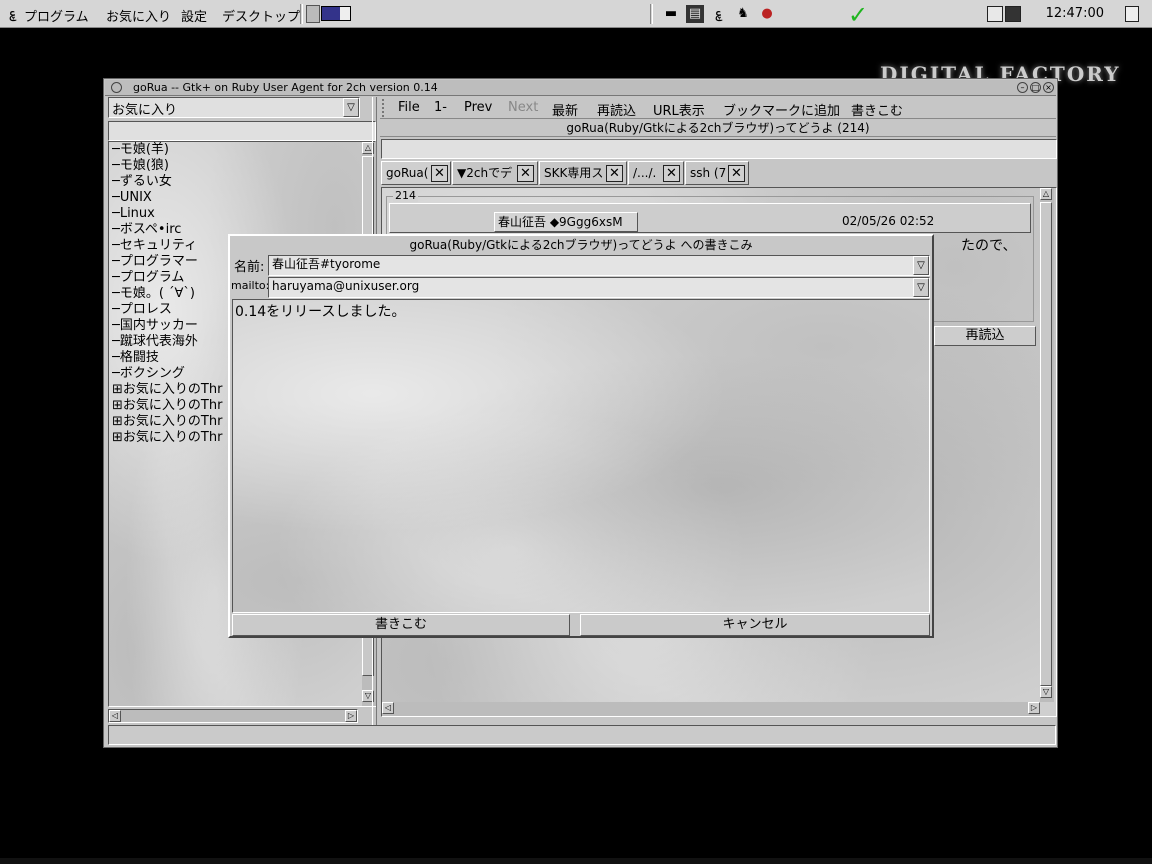 The height and width of the screenshot is (864, 1152). What do you see at coordinates (781, 109) in the screenshot?
I see `menu-bookmark: ブックマークに追加` at bounding box center [781, 109].